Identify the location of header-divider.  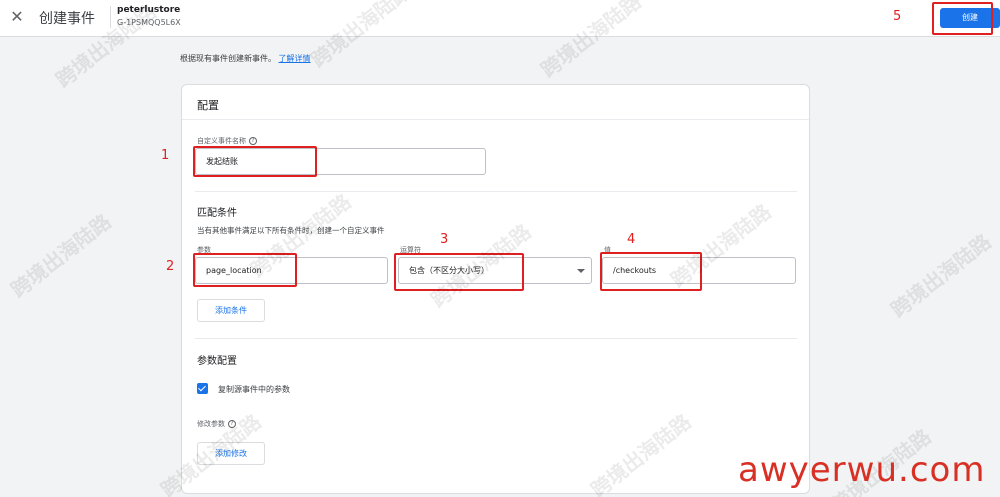
(110, 17).